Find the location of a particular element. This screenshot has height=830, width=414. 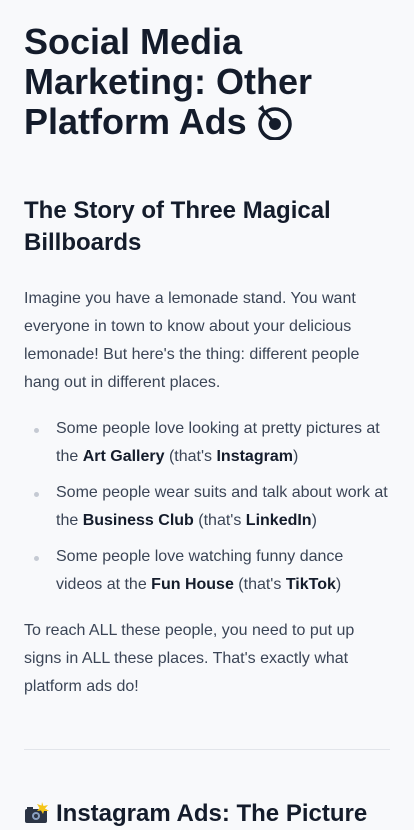

place-name: Business Club is located at coordinates (138, 520).